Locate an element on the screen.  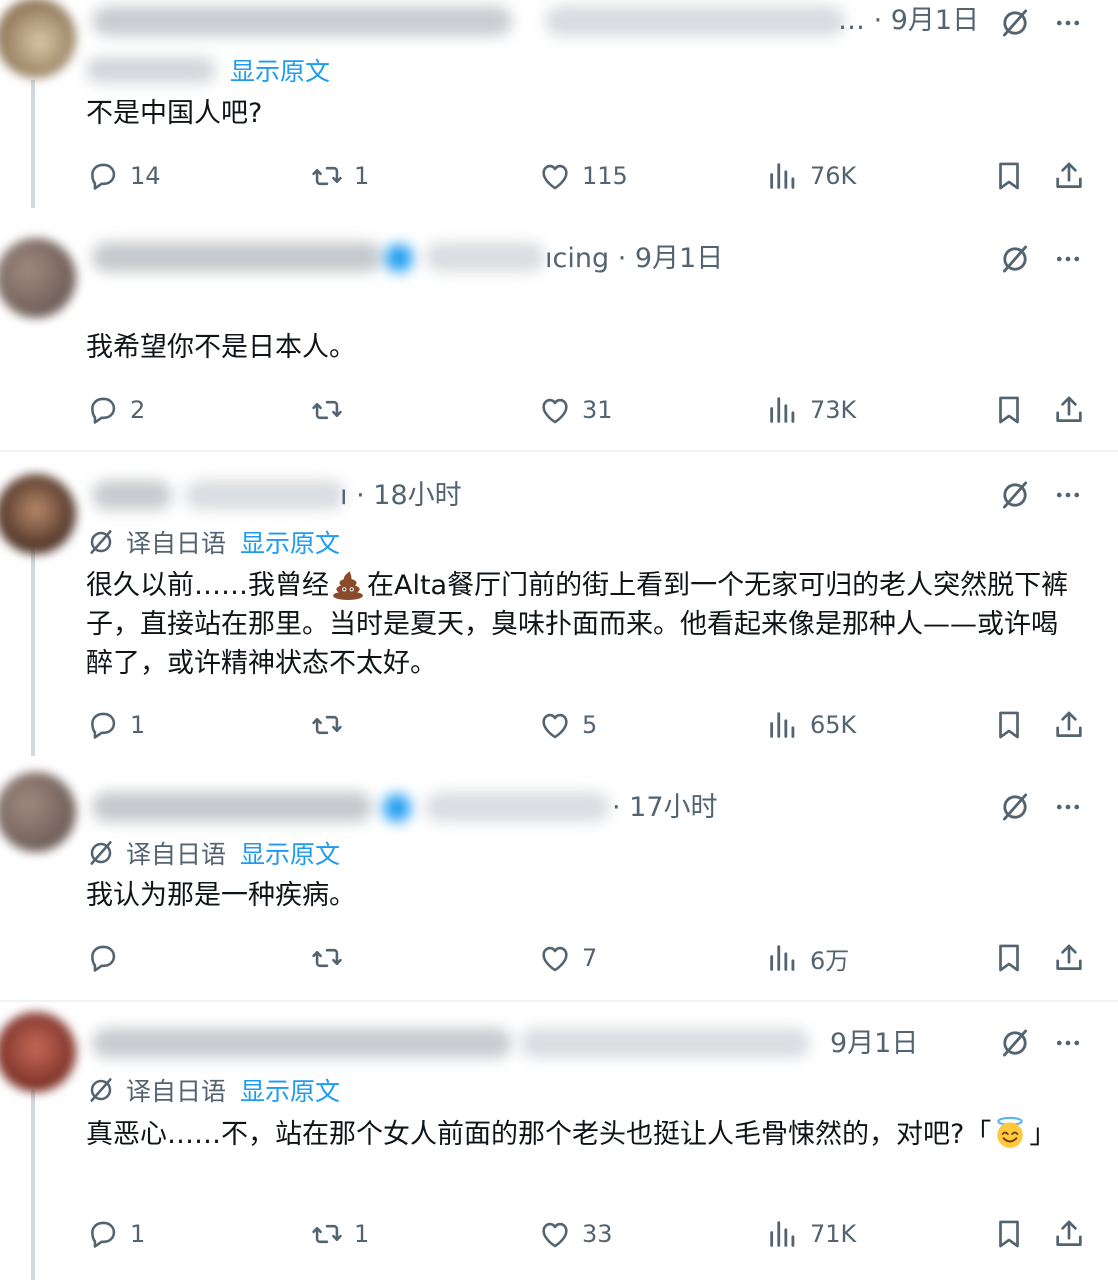
action-bar: 1 1 33 71K is located at coordinates (559, 1234).